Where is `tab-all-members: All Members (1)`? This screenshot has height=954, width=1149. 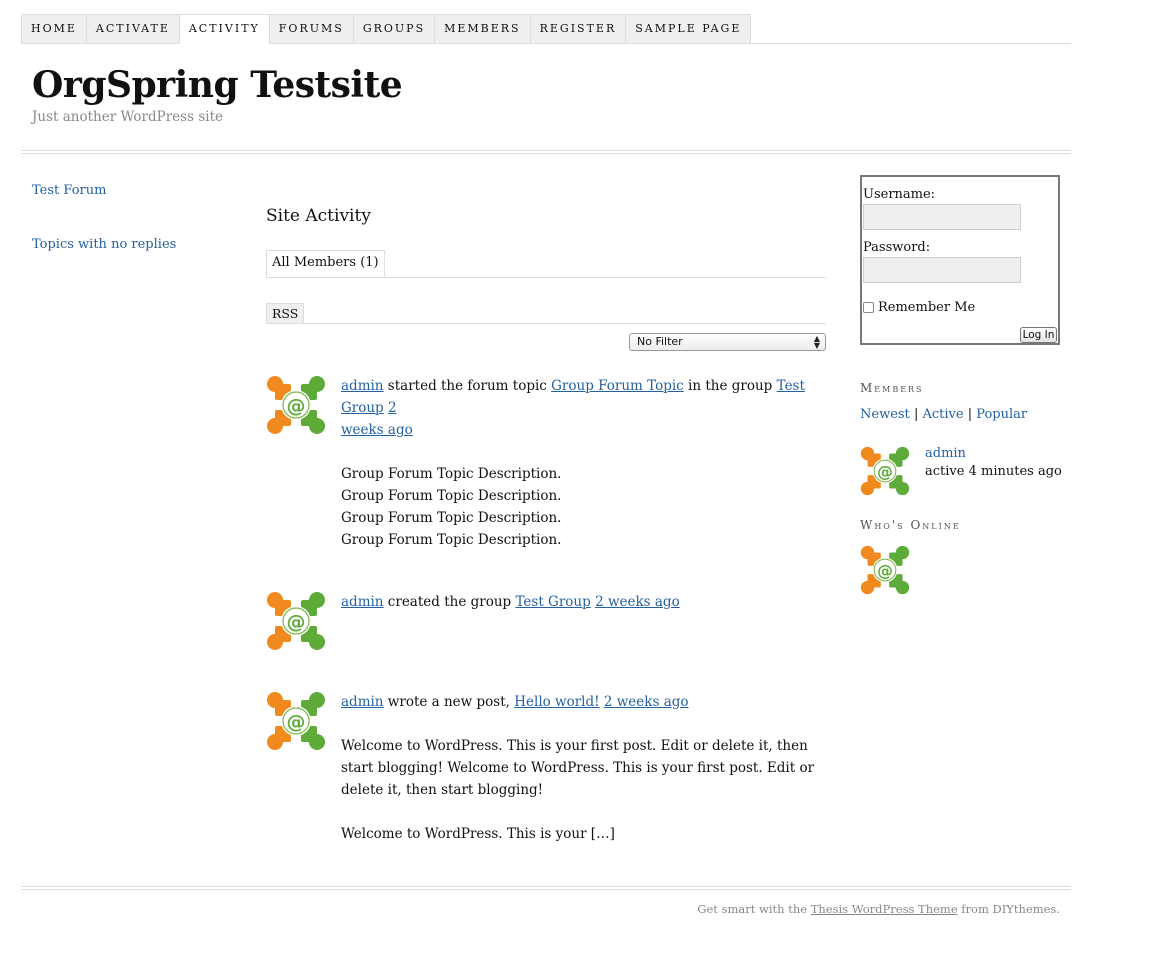 tab-all-members: All Members (1) is located at coordinates (325, 264).